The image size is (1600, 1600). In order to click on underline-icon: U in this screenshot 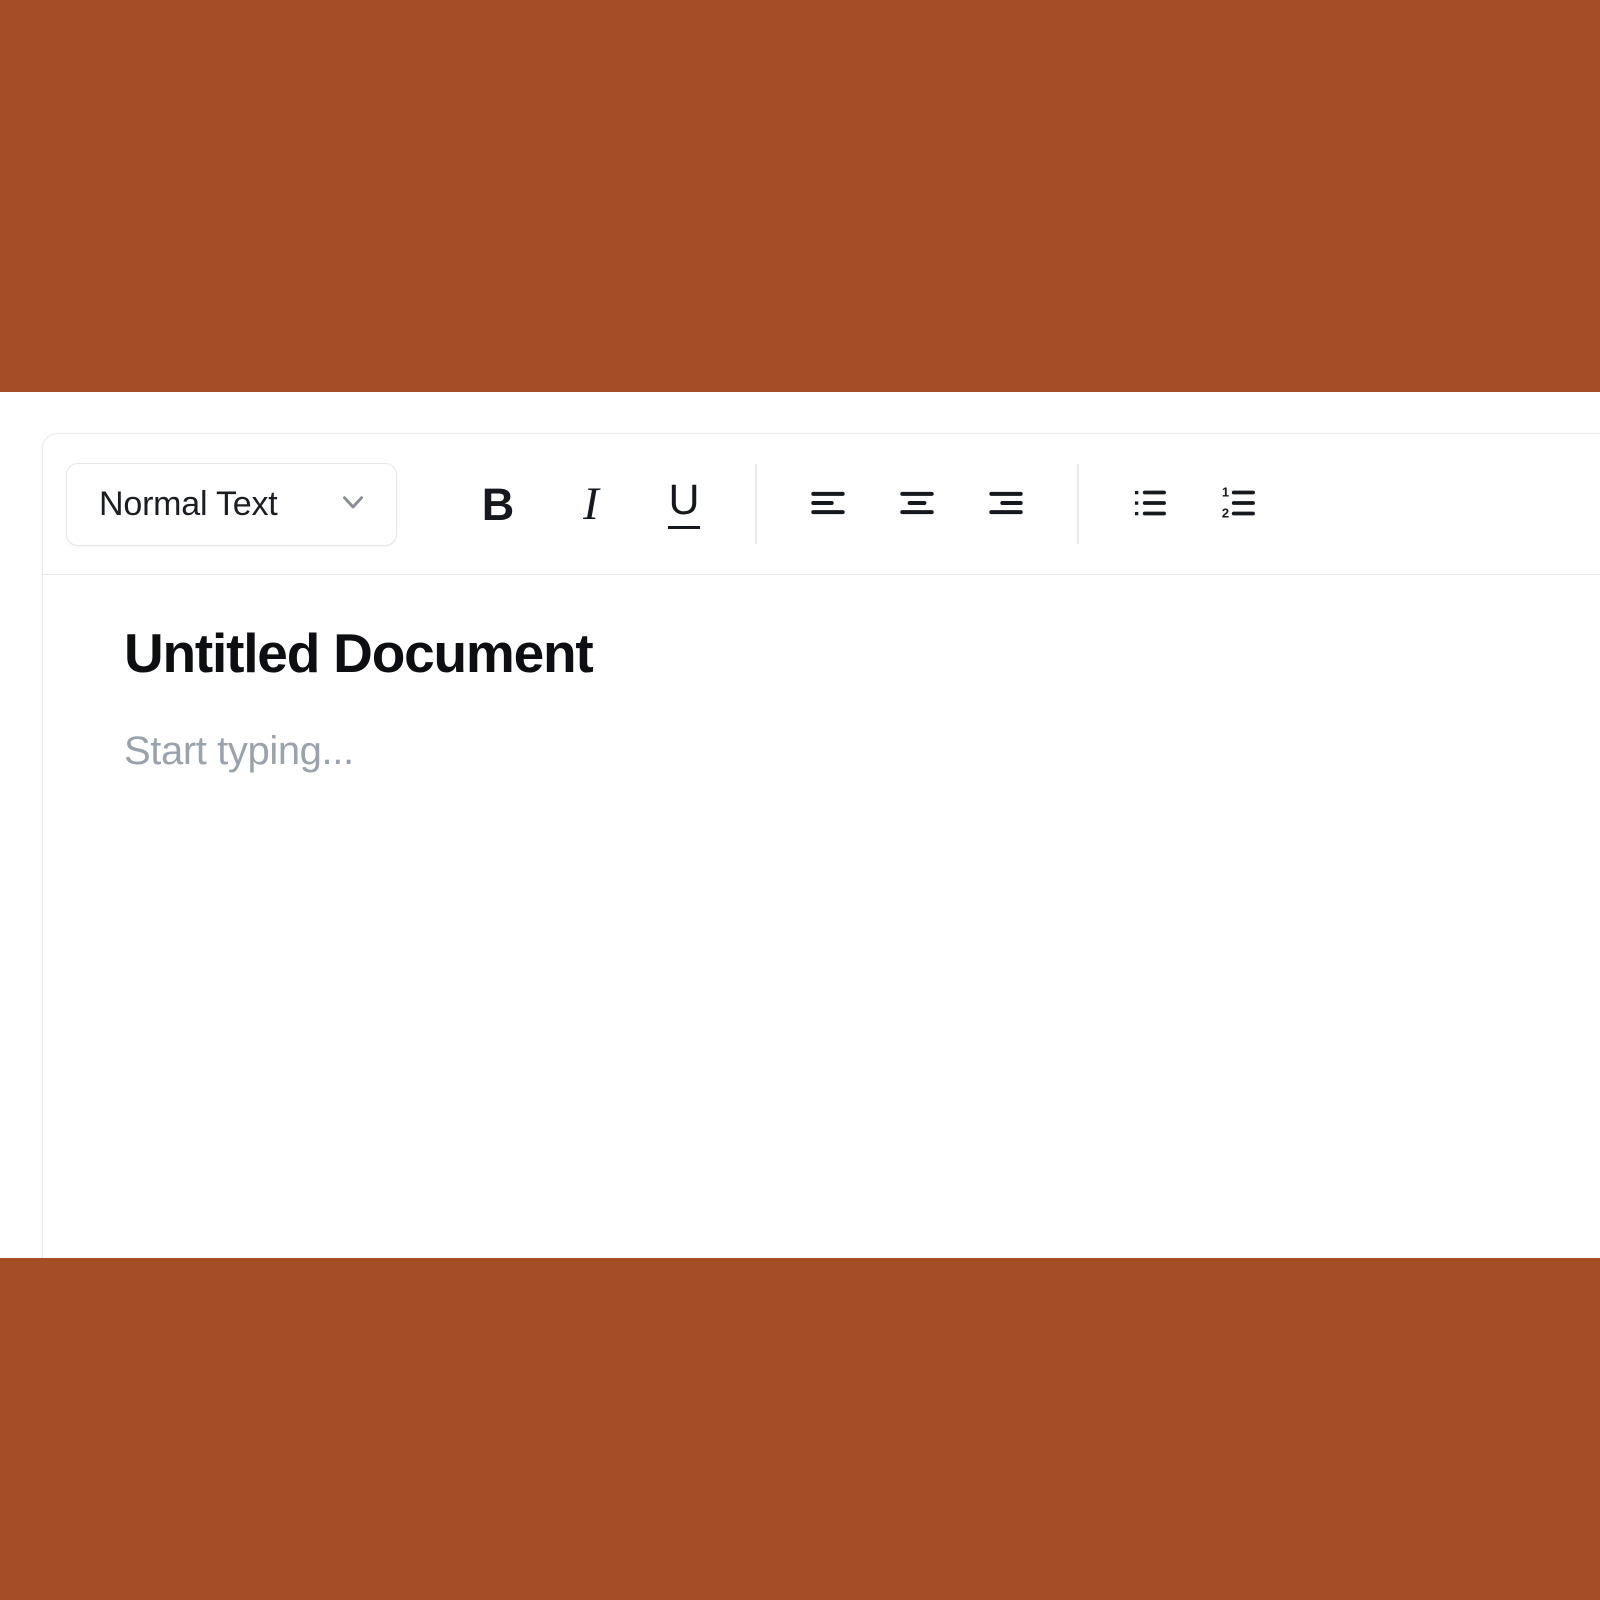, I will do `click(684, 504)`.